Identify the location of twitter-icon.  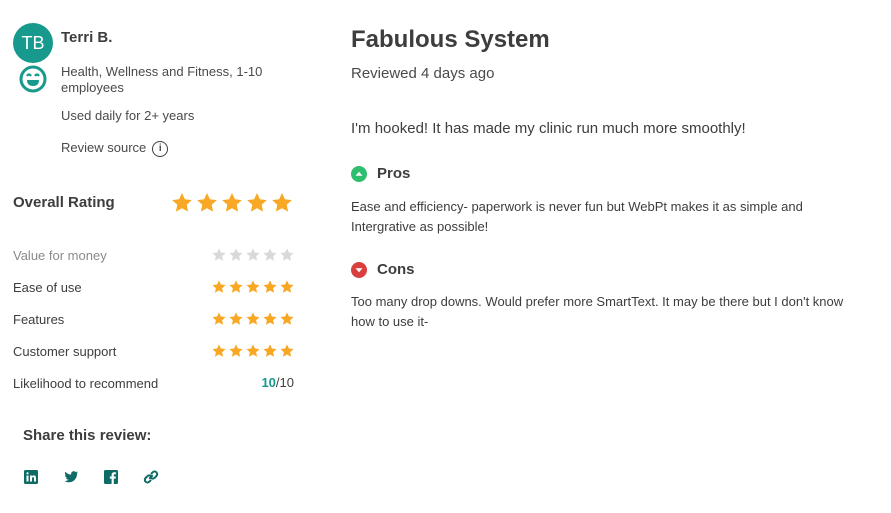
(71, 477).